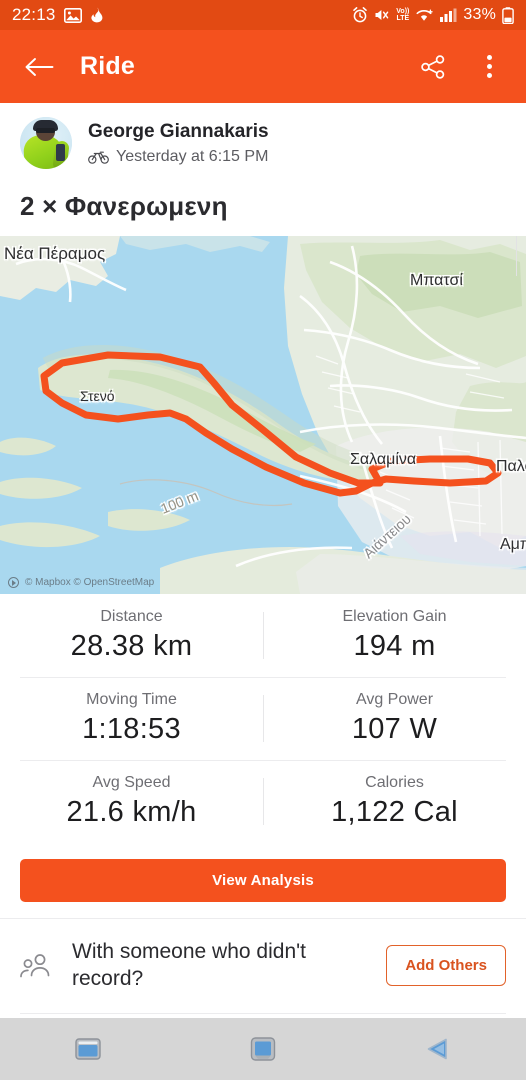  I want to click on stats-row: Avg Speed 21.6 km/h Calories 1,122 Cal, so click(263, 801).